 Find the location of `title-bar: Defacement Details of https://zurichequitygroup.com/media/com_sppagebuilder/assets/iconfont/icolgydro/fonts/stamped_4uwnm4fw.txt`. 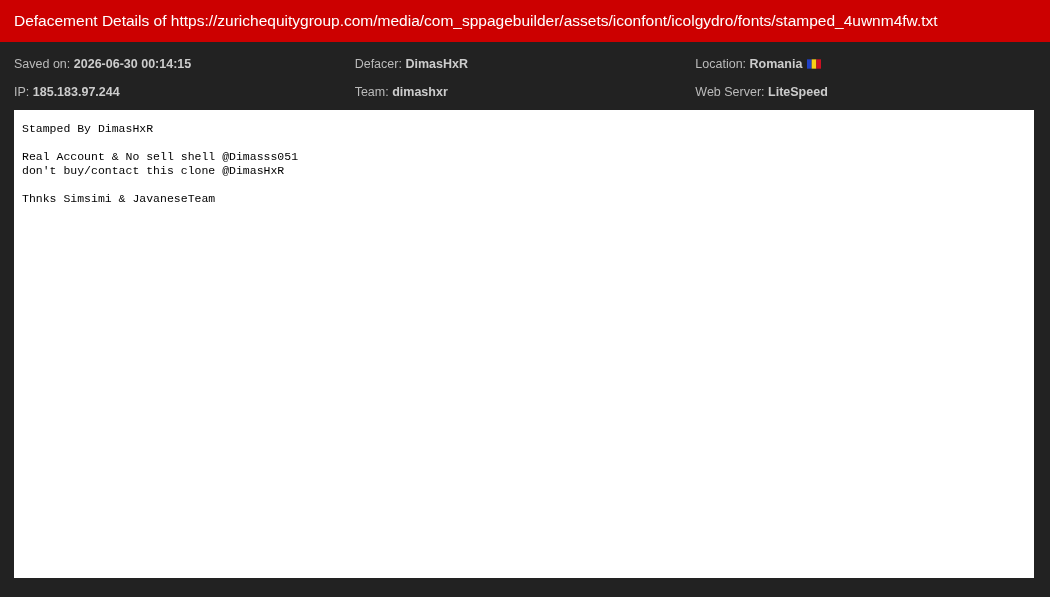

title-bar: Defacement Details of https://zurichequitygroup.com/media/com_sppagebuilder/assets/iconfont/icolgydro/fonts/stamped_4uwnm4fw.txt is located at coordinates (525, 21).